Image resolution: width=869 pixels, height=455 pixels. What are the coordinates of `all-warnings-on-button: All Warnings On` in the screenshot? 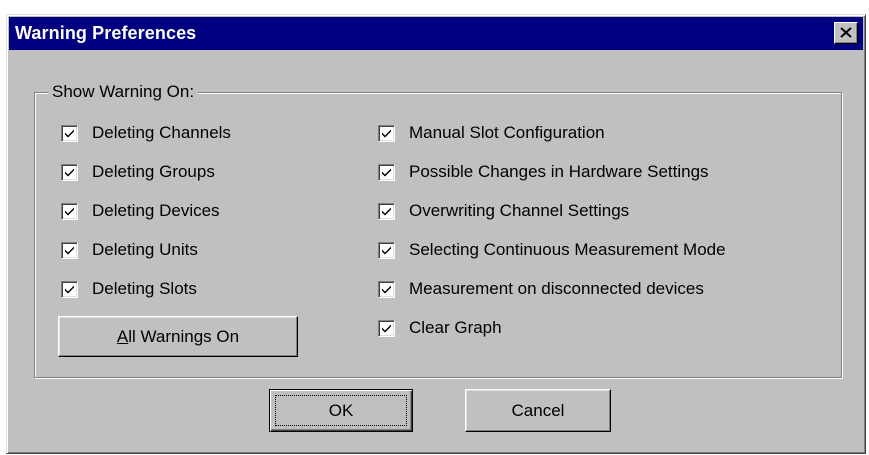 It's located at (178, 336).